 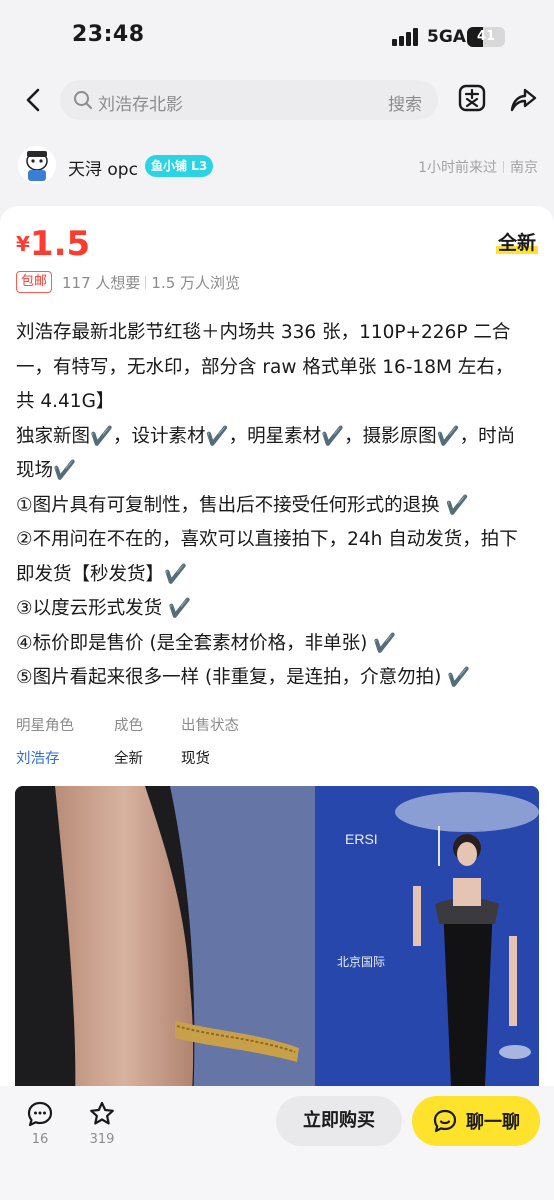 What do you see at coordinates (277, 35) in the screenshot?
I see `status-bar: 23:48 5GA 41` at bounding box center [277, 35].